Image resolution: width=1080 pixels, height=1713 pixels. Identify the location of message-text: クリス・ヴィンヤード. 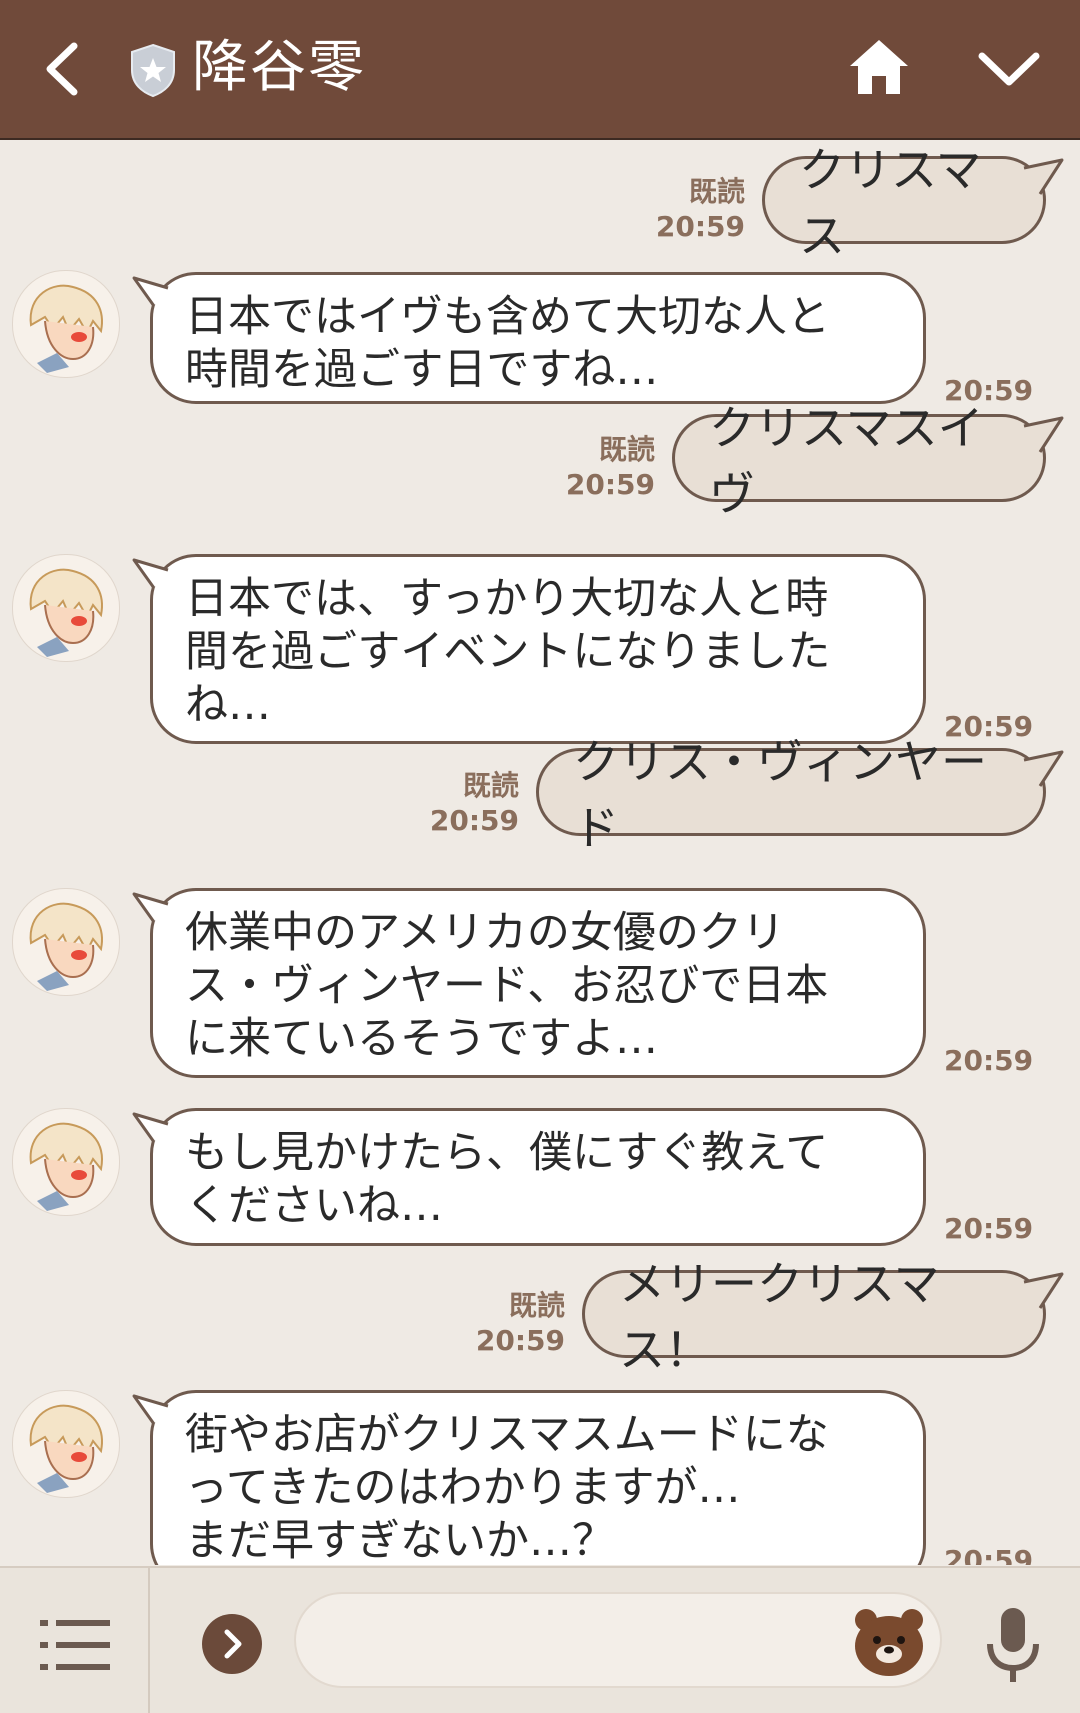
(780, 795).